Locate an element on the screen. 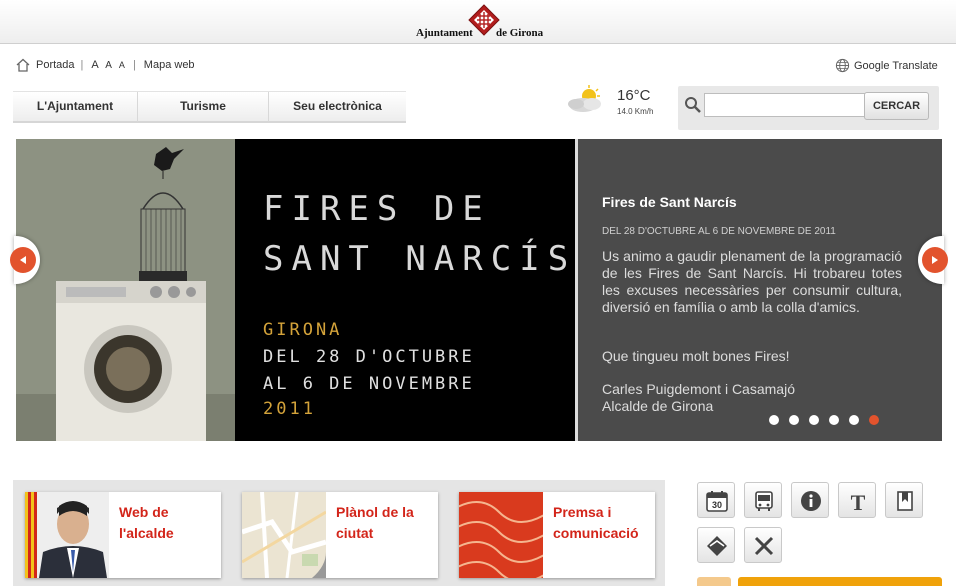  bus-icon is located at coordinates (764, 501).